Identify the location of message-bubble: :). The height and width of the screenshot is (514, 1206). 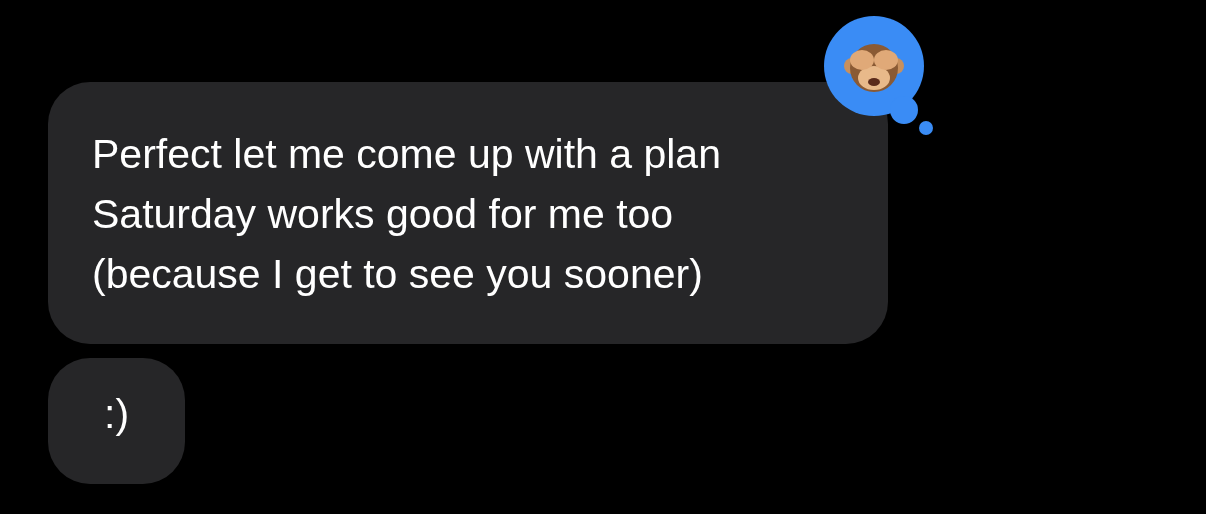
(117, 421).